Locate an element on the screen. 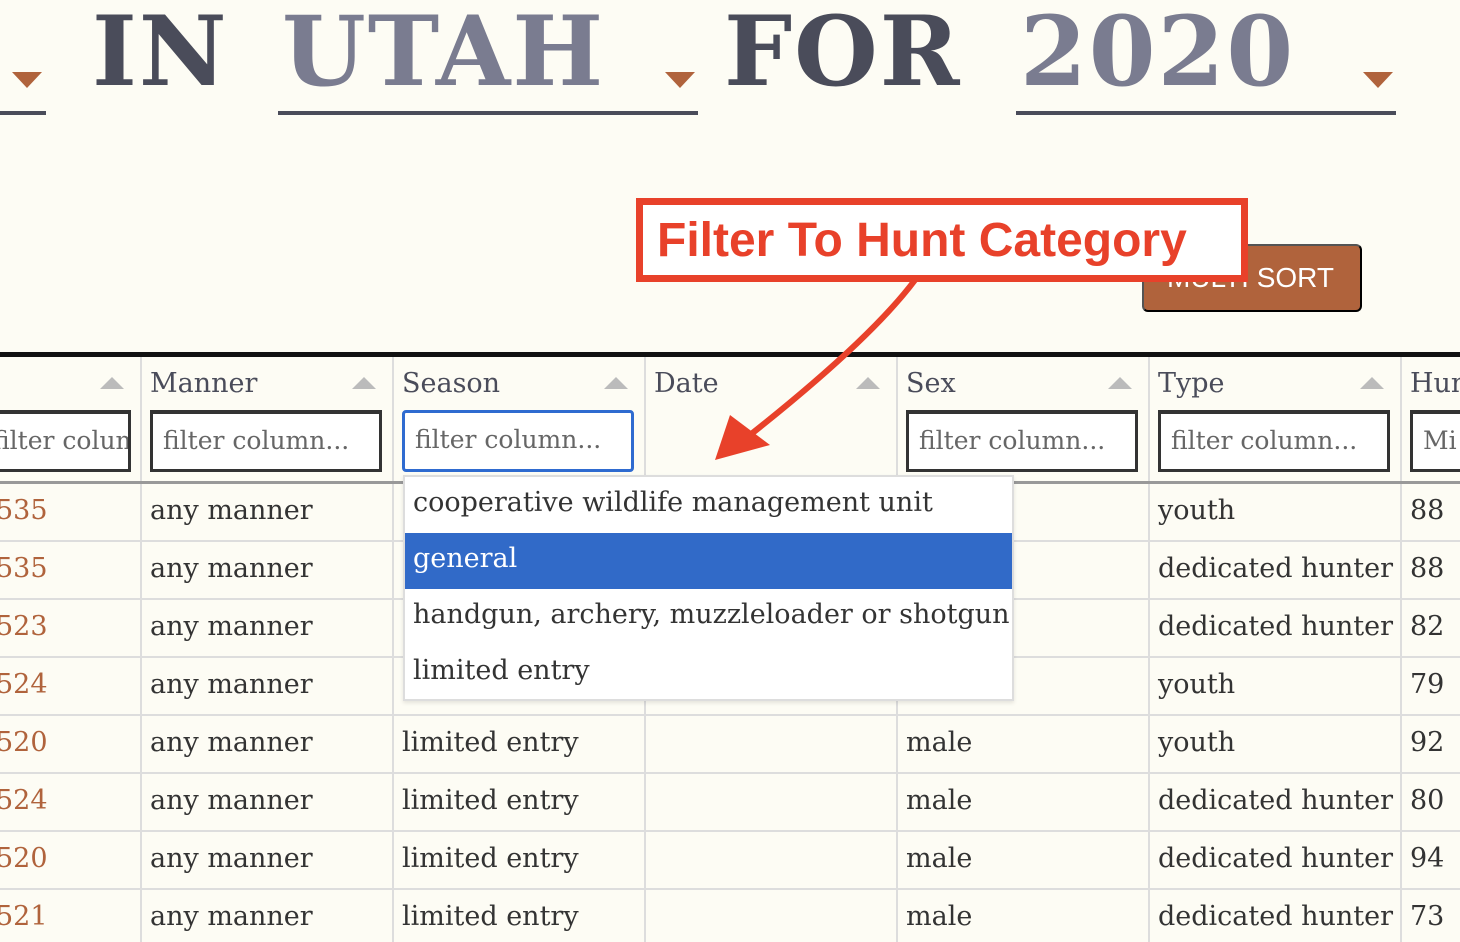  table-cell-unit: 523 is located at coordinates (24, 626).